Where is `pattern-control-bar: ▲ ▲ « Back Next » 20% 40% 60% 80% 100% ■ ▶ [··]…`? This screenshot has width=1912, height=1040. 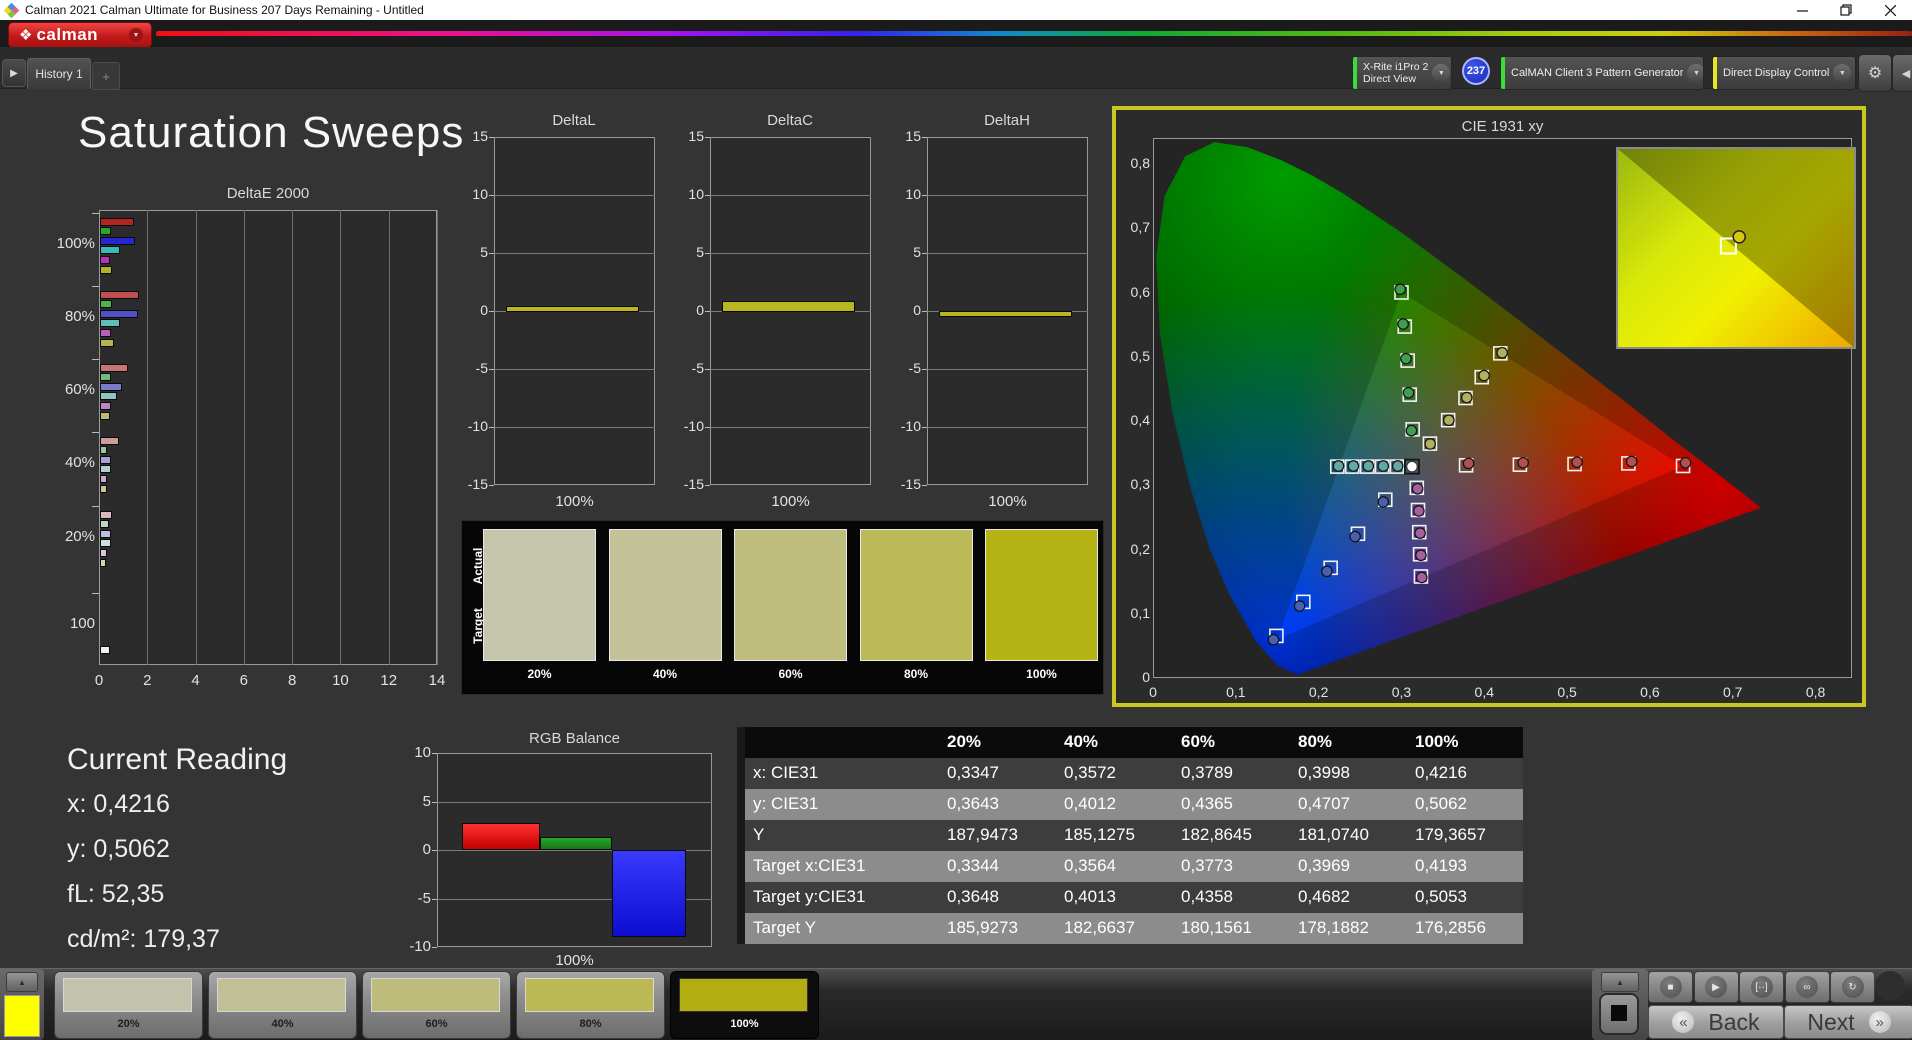 pattern-control-bar: ▲ ▲ « Back Next » 20% 40% 60% 80% 100% ■ ▶ [··]… is located at coordinates (956, 1004).